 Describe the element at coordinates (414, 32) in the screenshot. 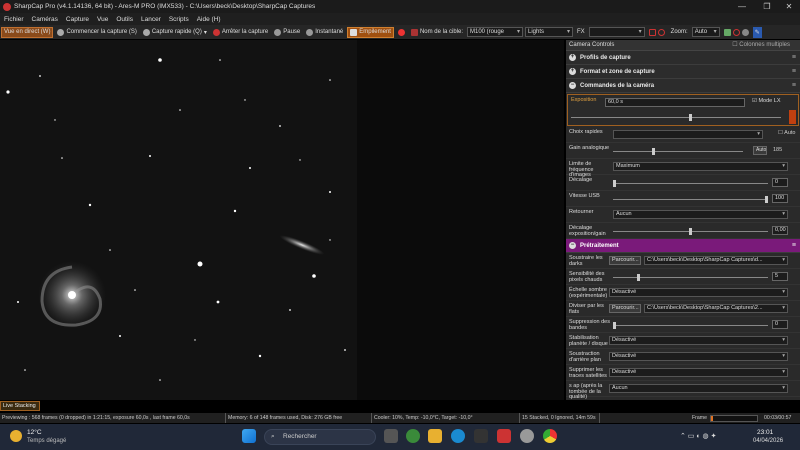

I see `target-icon` at that location.